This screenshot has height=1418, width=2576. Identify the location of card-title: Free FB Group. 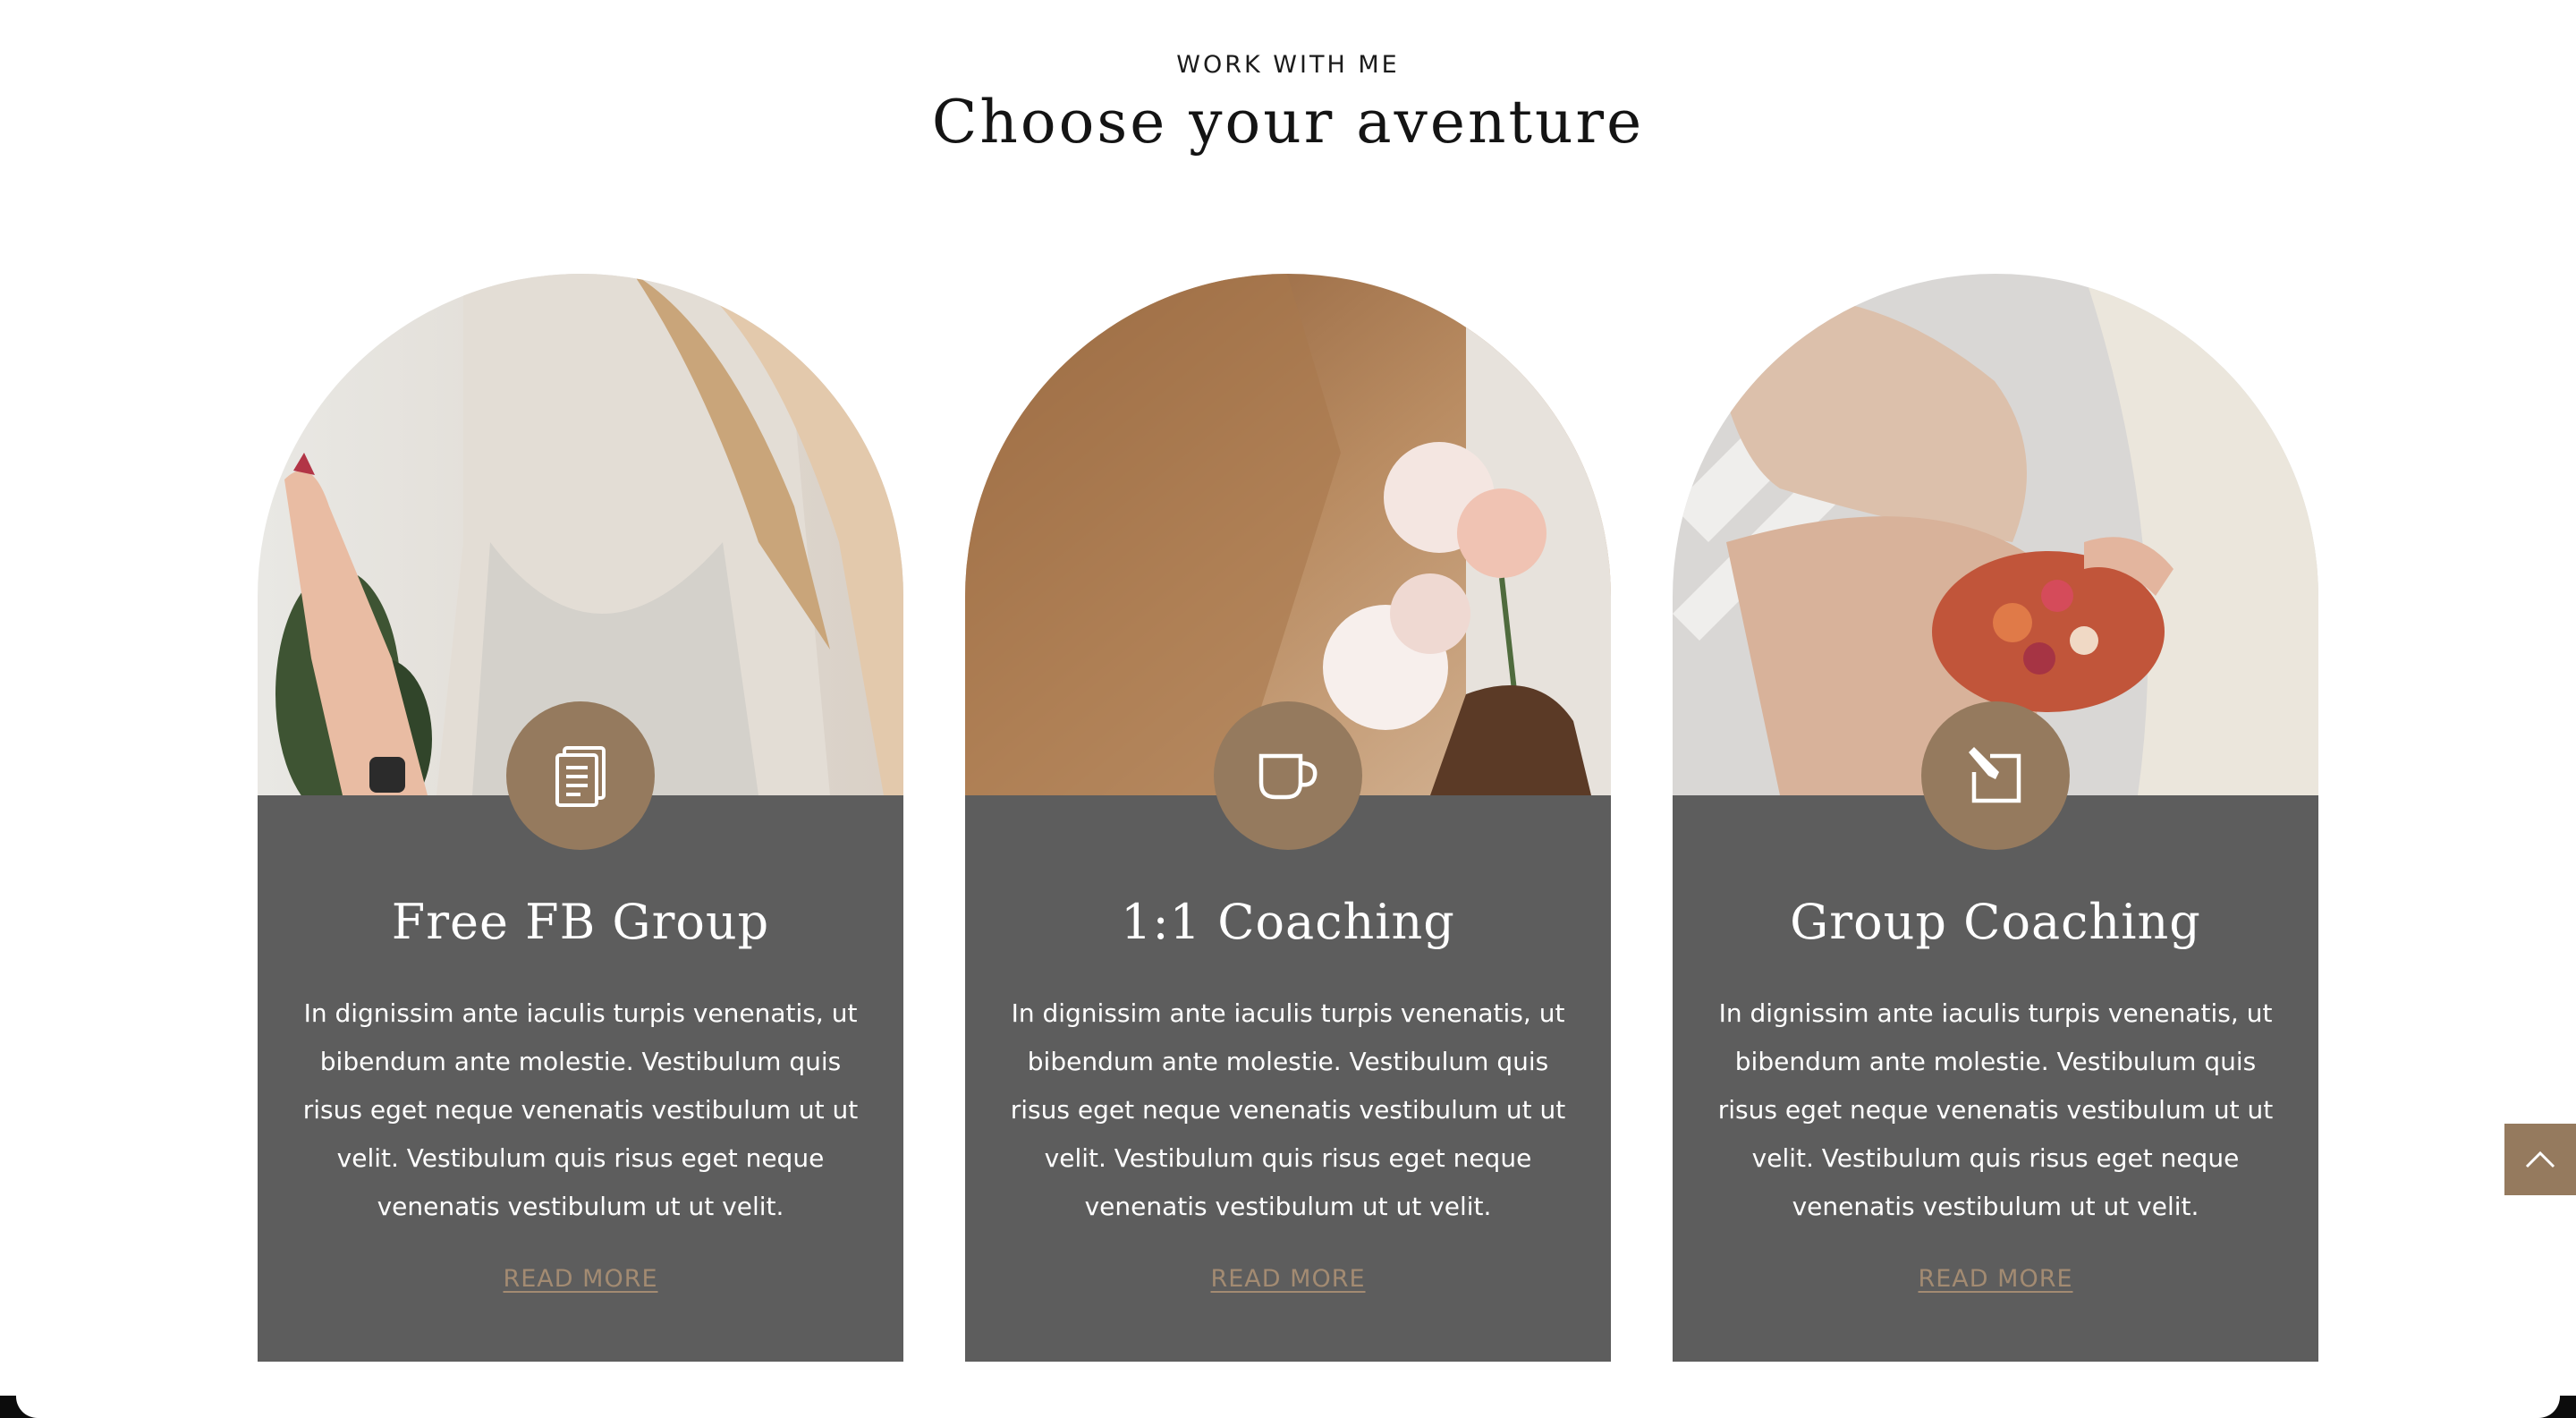
(580, 922).